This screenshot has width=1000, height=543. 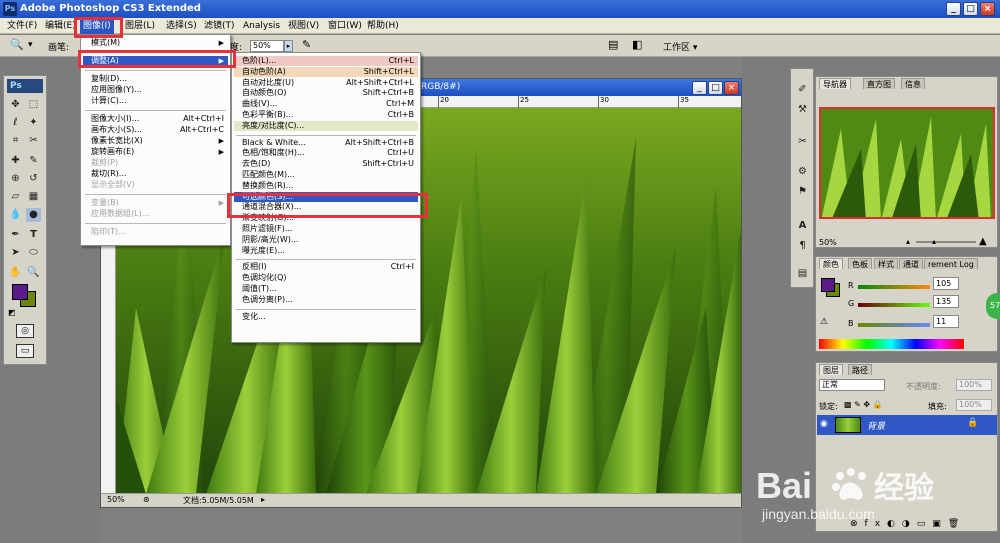 What do you see at coordinates (15, 161) in the screenshot?
I see `healing-brush-tool-icon: ✚` at bounding box center [15, 161].